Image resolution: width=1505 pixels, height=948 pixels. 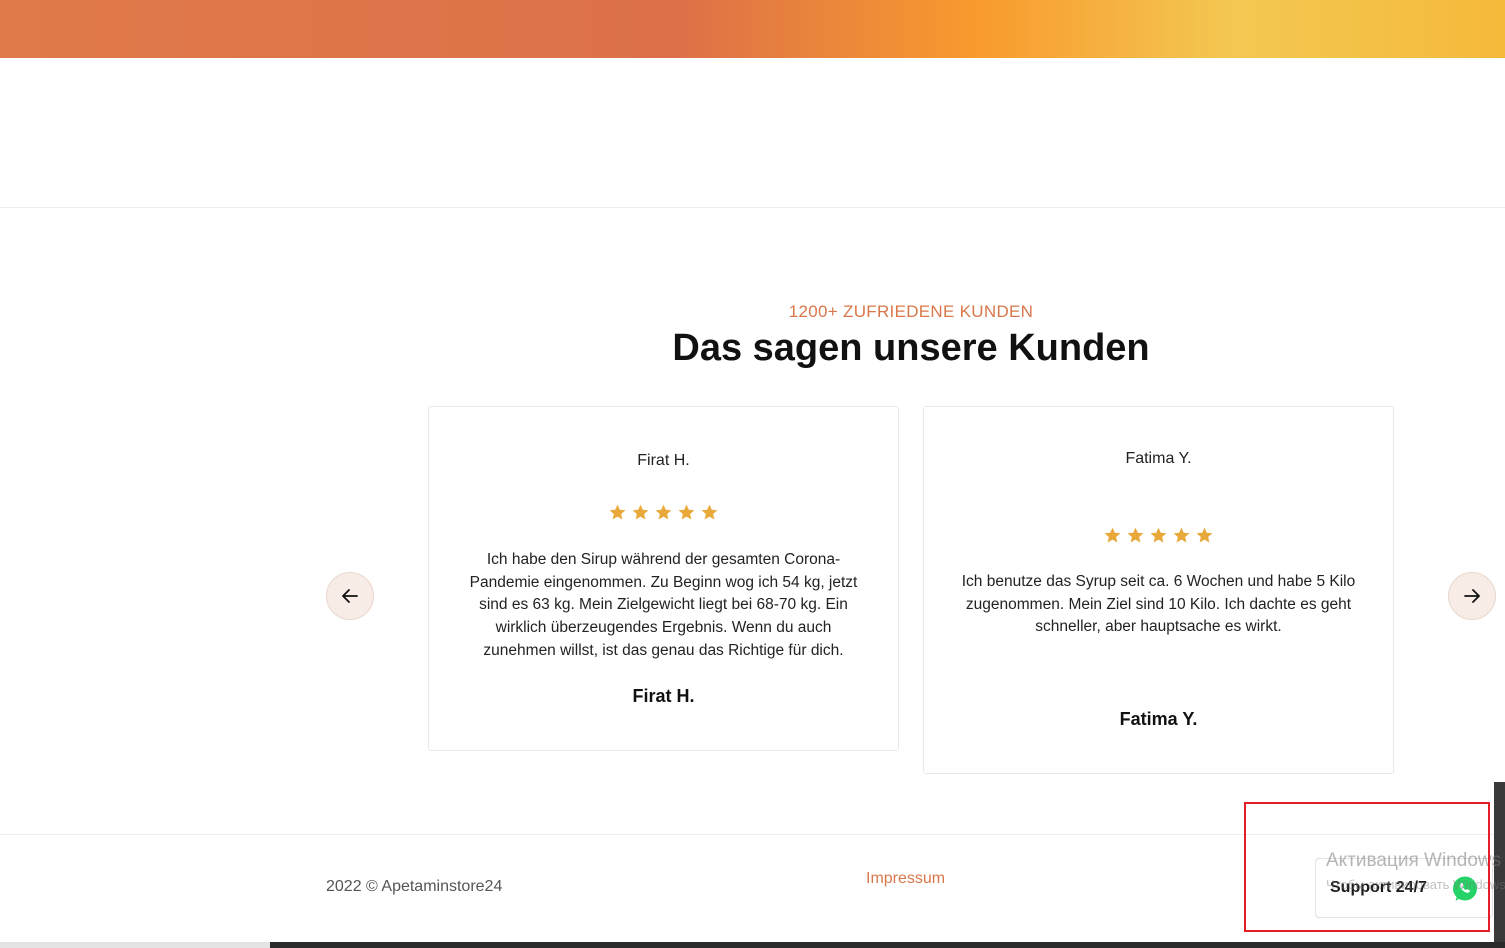 I want to click on support-label: Support 24/7, so click(x=1378, y=887).